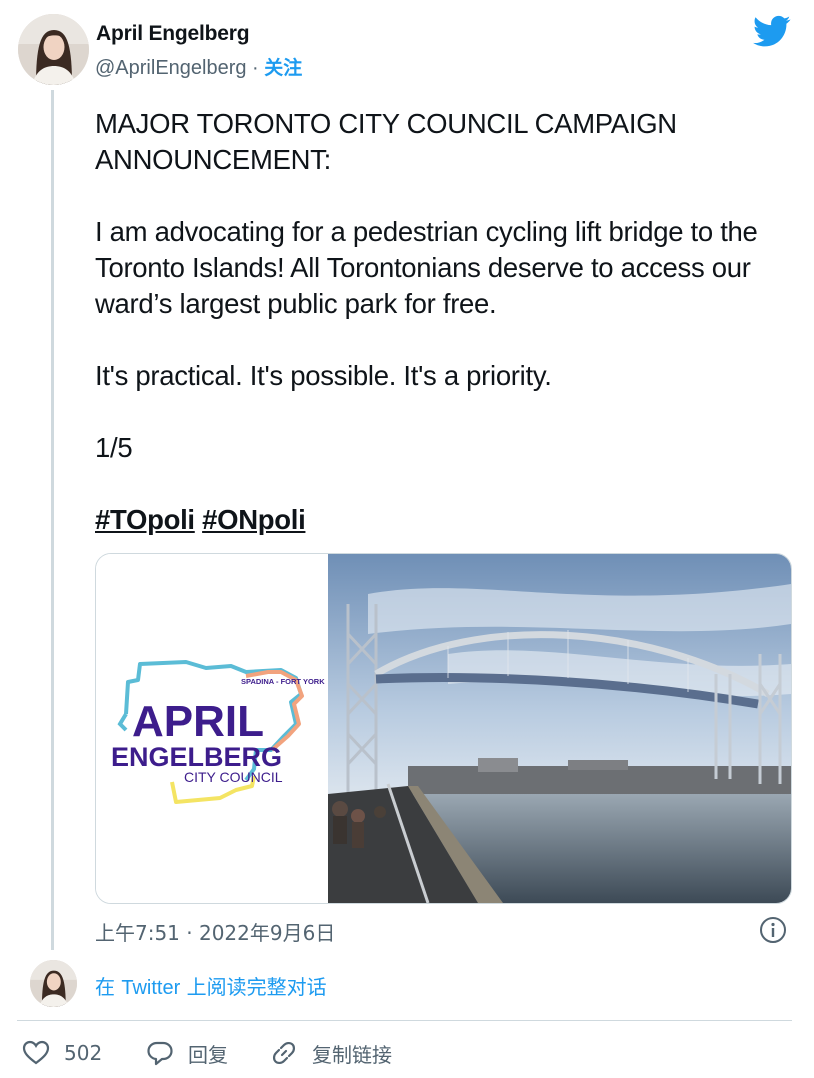 This screenshot has width=814, height=1078. Describe the element at coordinates (404, 1020) in the screenshot. I see `divider` at that location.